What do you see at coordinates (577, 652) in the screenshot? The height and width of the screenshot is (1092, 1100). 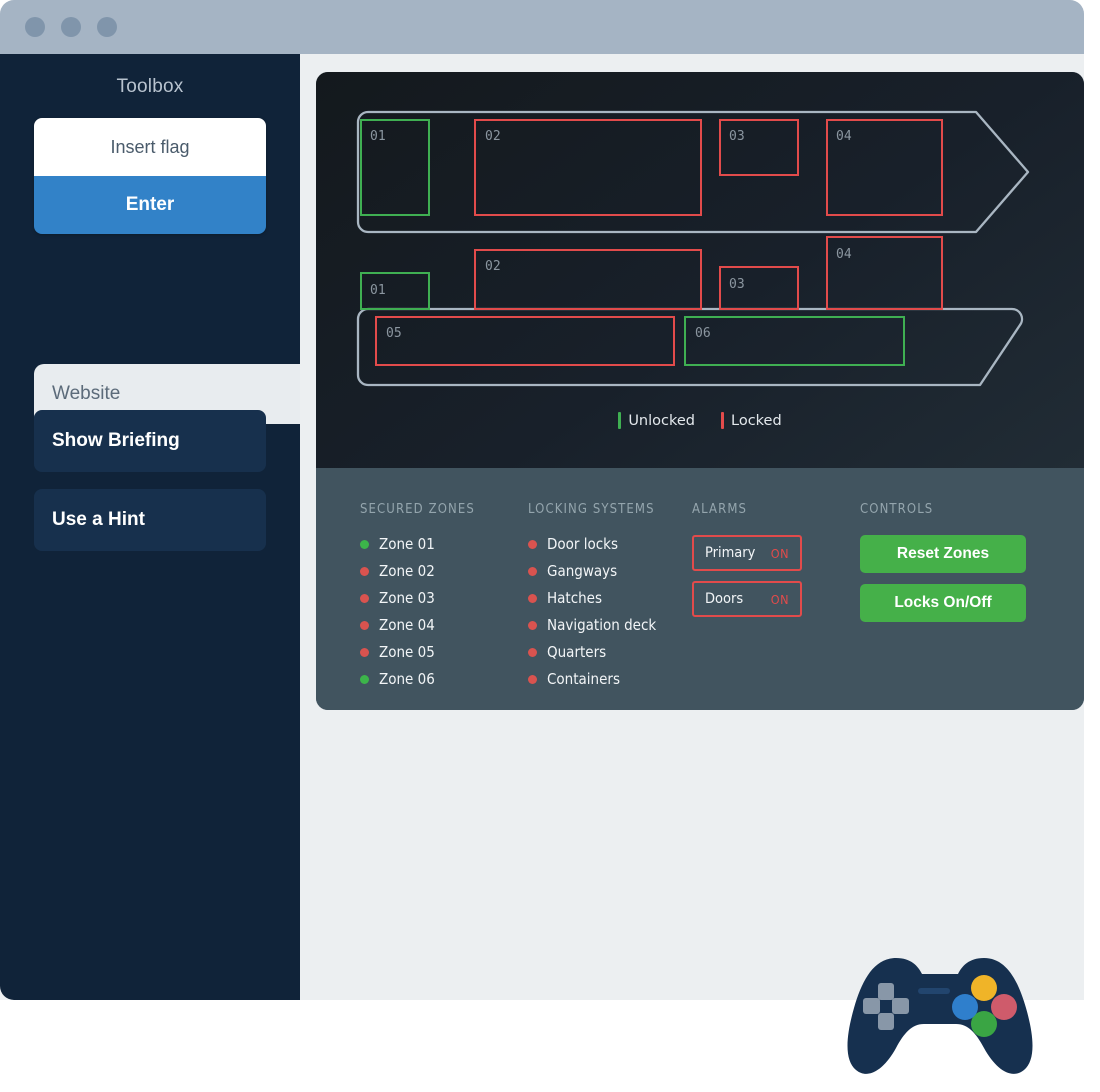 I see `locking-status-label: Quarters` at bounding box center [577, 652].